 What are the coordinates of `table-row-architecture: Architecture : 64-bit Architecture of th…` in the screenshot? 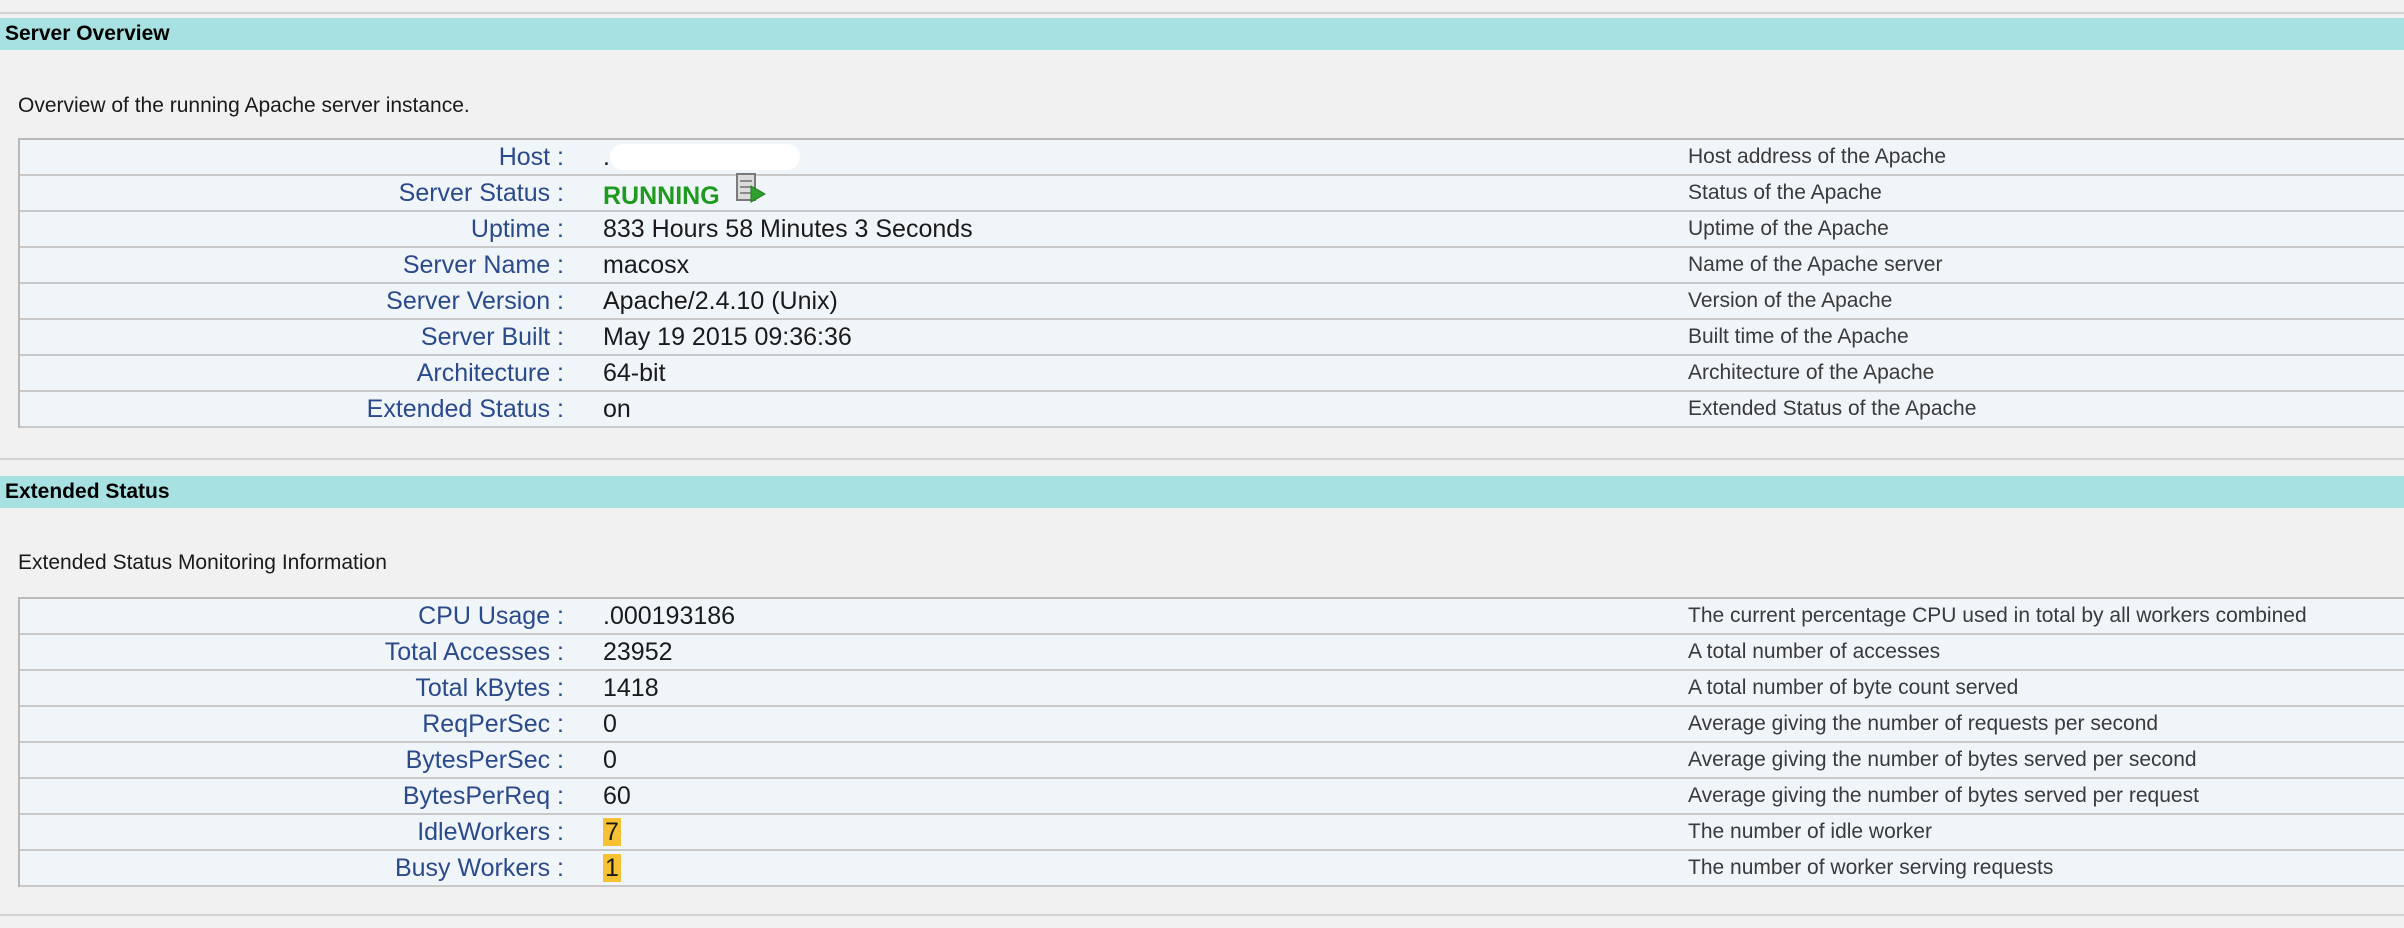 It's located at (1212, 374).